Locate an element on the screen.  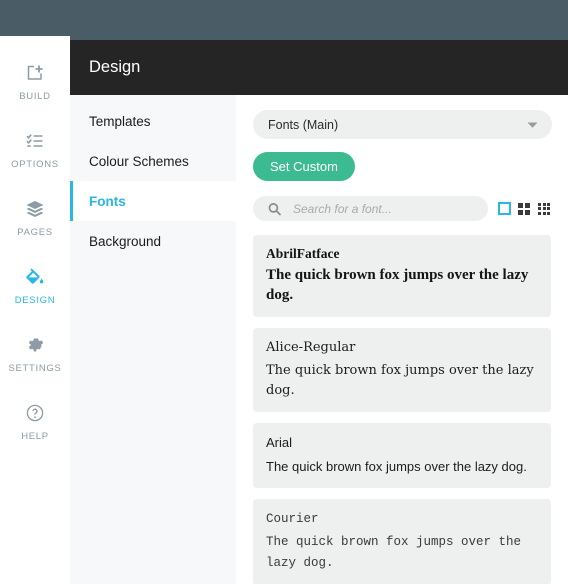
set-custom-button: Set Custom is located at coordinates (304, 166).